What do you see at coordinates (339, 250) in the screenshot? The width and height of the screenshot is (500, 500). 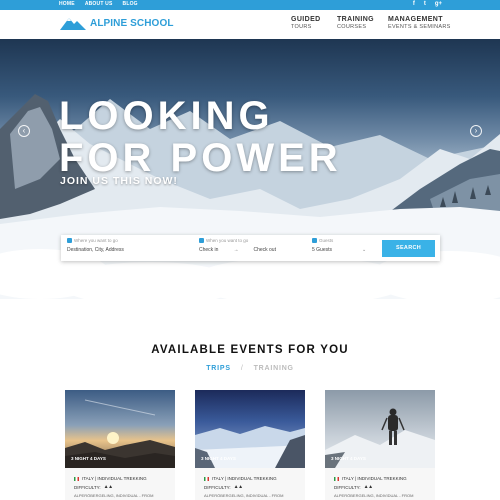 I see `guests-select: 5 Guests ⌄` at bounding box center [339, 250].